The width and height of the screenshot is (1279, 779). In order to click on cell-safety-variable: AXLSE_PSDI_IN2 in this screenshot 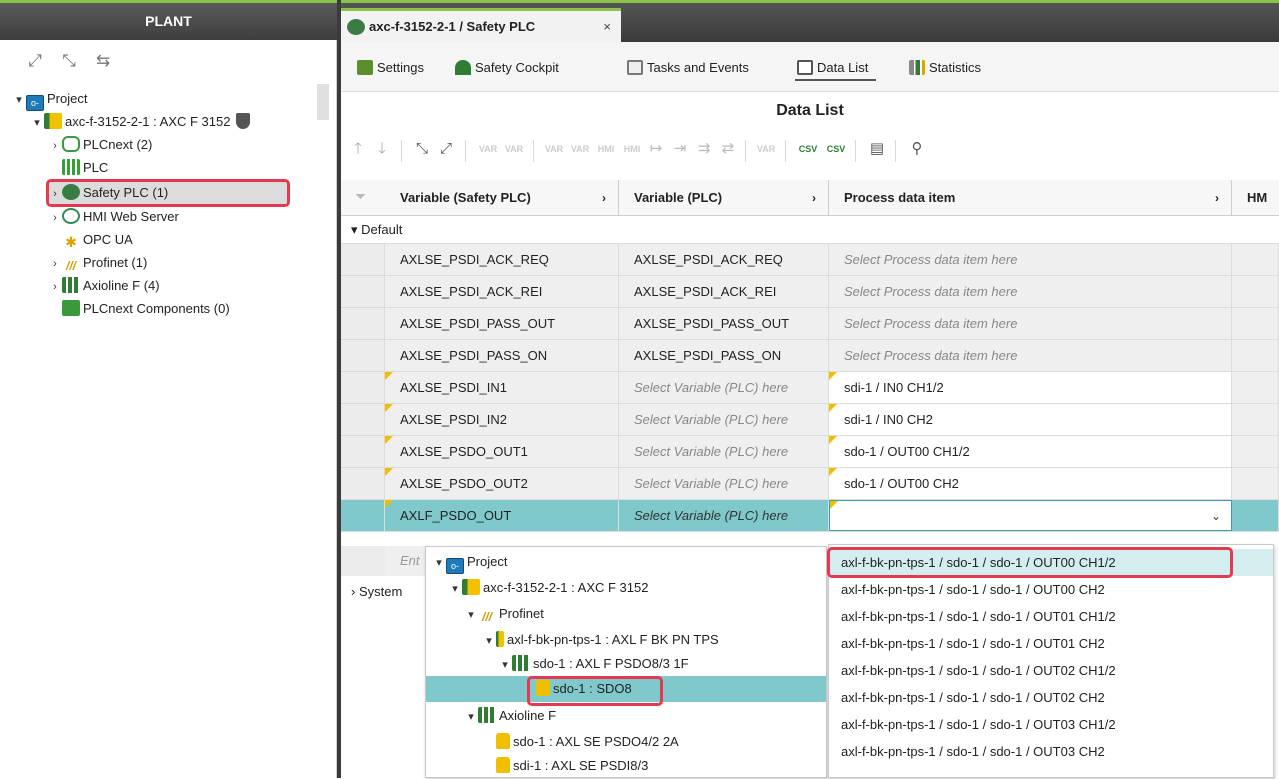, I will do `click(502, 419)`.